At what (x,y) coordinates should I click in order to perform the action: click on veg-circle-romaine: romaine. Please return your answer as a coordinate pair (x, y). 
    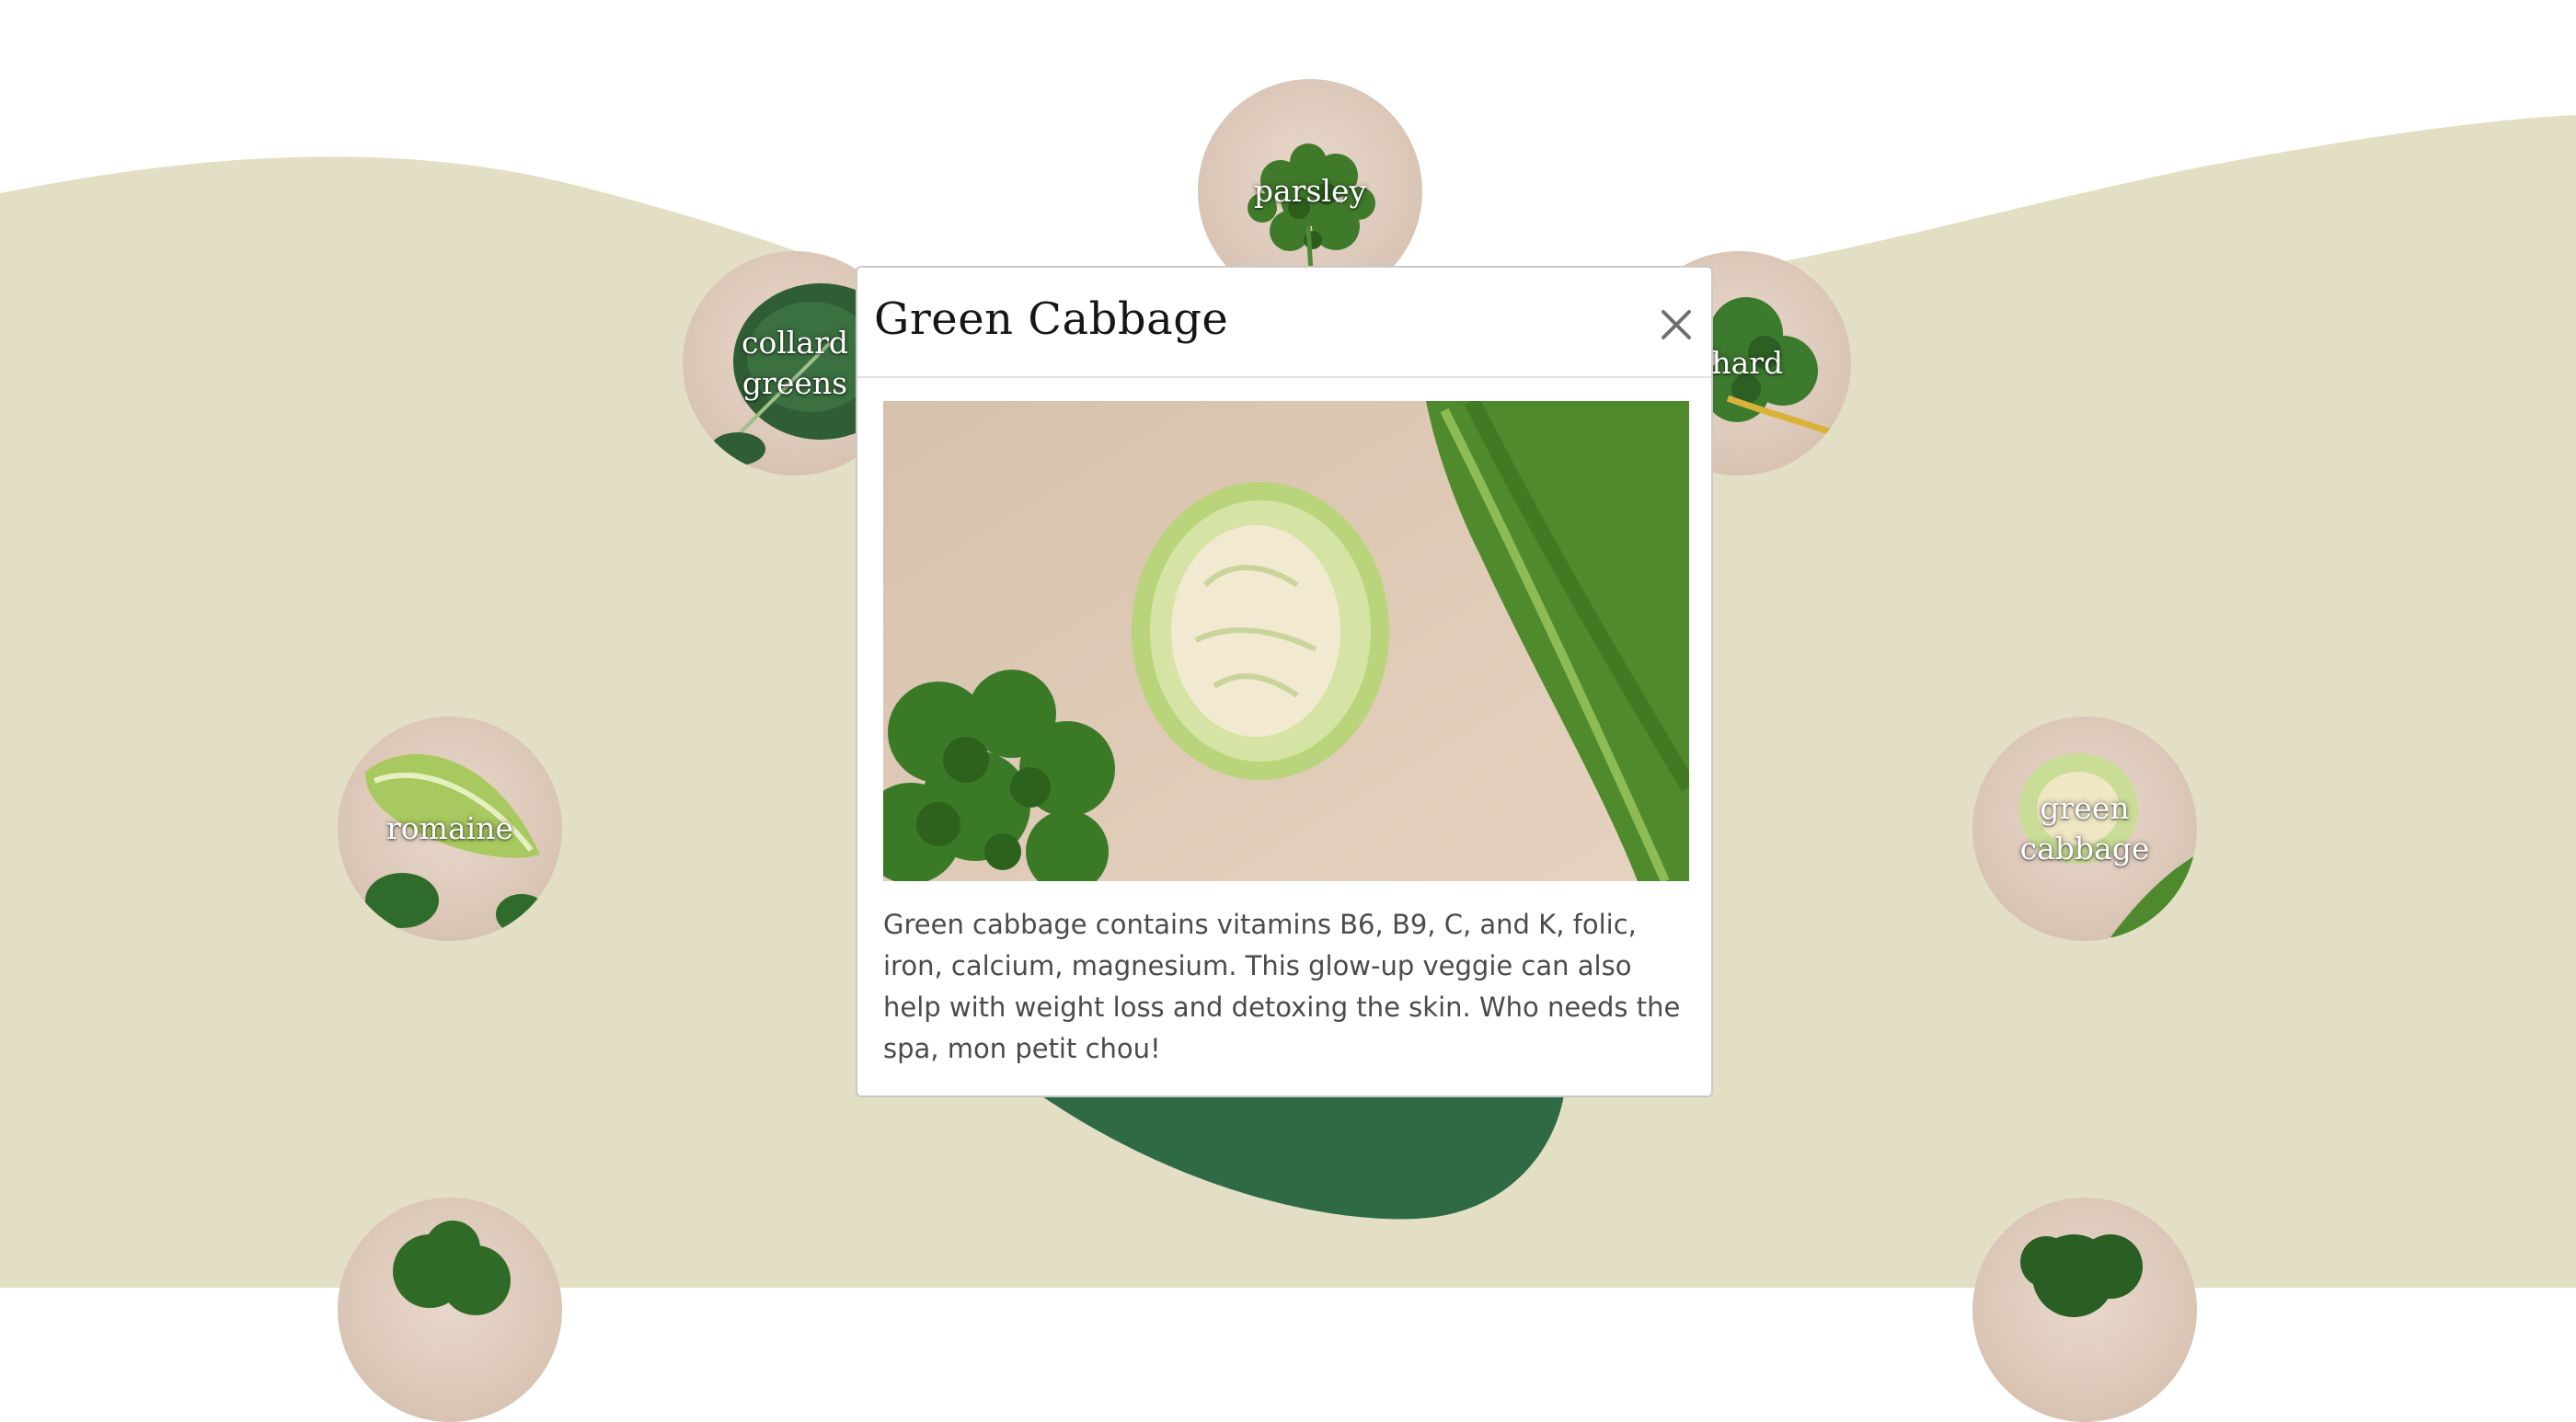
    Looking at the image, I should click on (450, 829).